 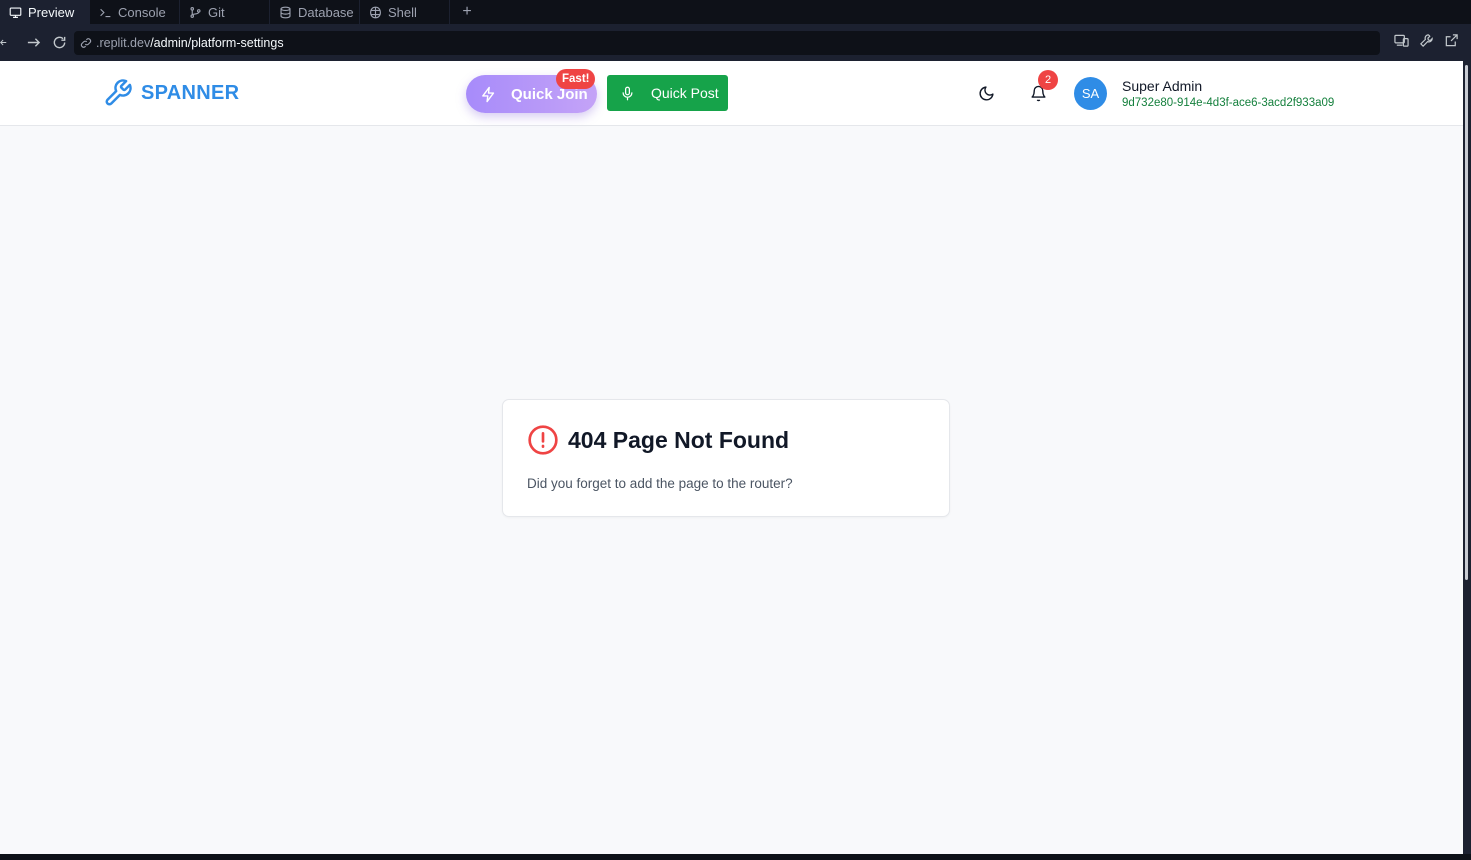 I want to click on tab-label: Preview, so click(x=51, y=12).